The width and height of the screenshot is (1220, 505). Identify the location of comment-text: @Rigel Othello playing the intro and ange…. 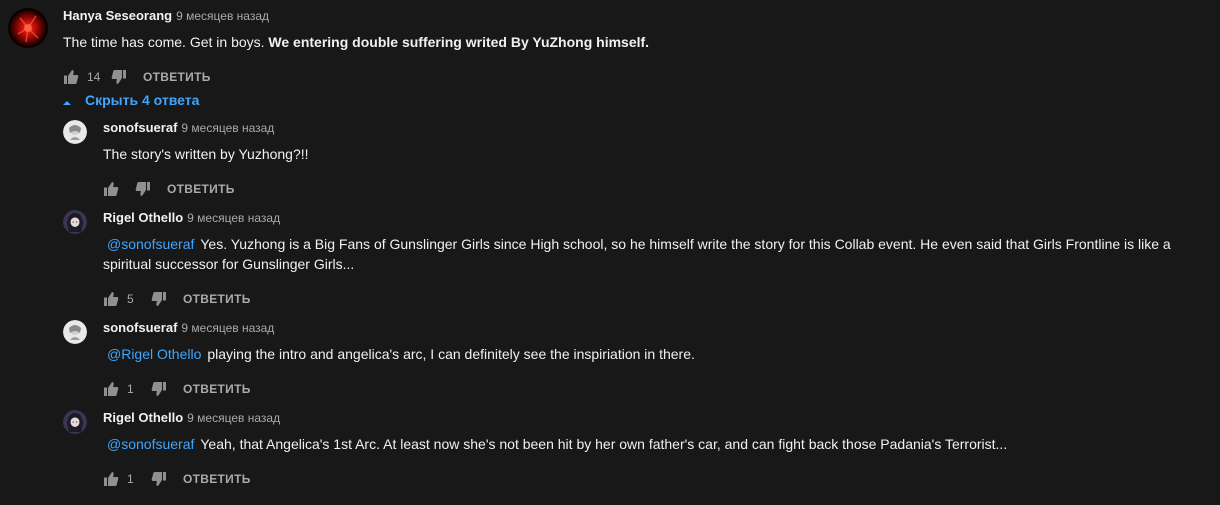
(399, 354).